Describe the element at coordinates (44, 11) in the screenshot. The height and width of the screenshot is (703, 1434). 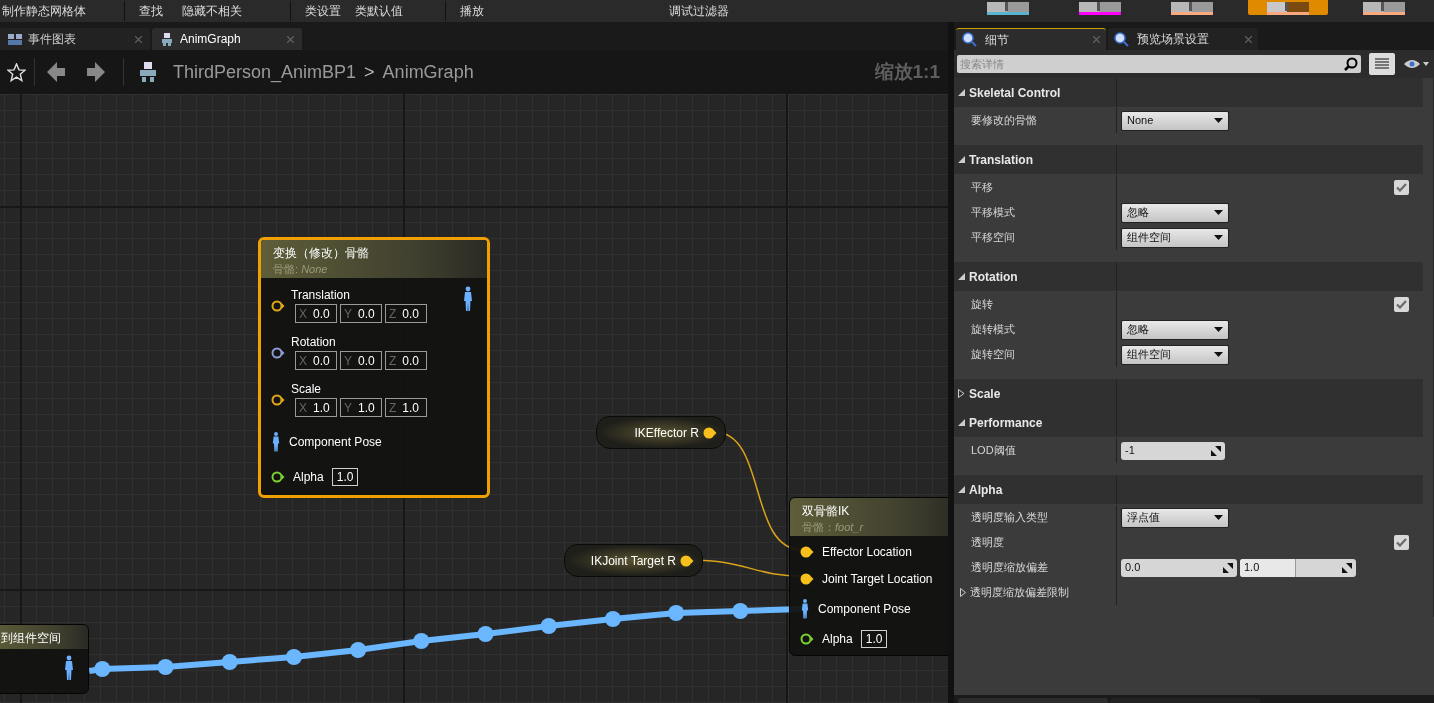
I see `toolbar-button: 制作静态网格体` at that location.